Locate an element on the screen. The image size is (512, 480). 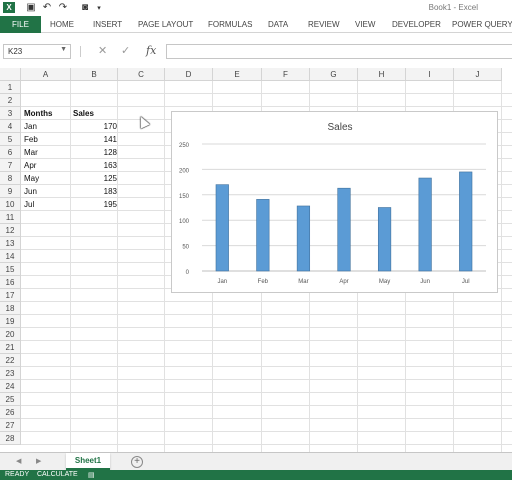
row-header-27: 27 is located at coordinates (10, 425).